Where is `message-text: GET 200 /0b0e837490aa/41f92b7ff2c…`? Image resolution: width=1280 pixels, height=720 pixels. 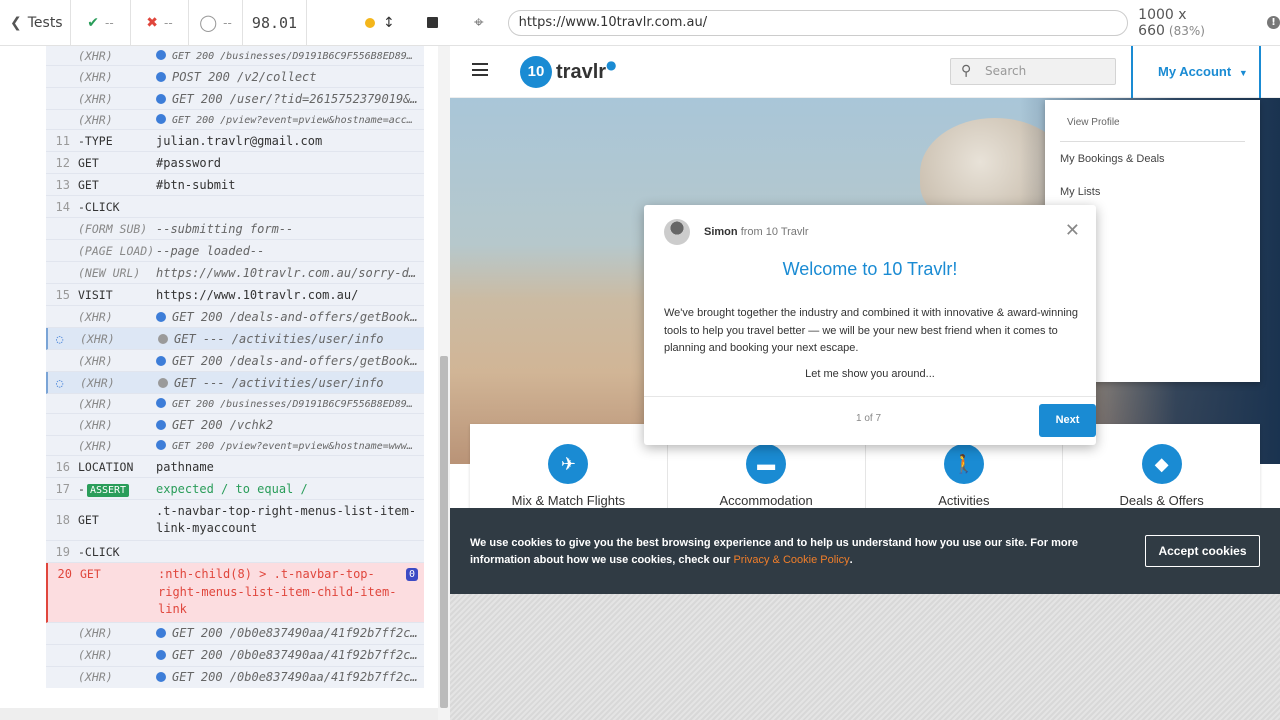 message-text: GET 200 /0b0e837490aa/41f92b7ff2c… is located at coordinates (295, 677).